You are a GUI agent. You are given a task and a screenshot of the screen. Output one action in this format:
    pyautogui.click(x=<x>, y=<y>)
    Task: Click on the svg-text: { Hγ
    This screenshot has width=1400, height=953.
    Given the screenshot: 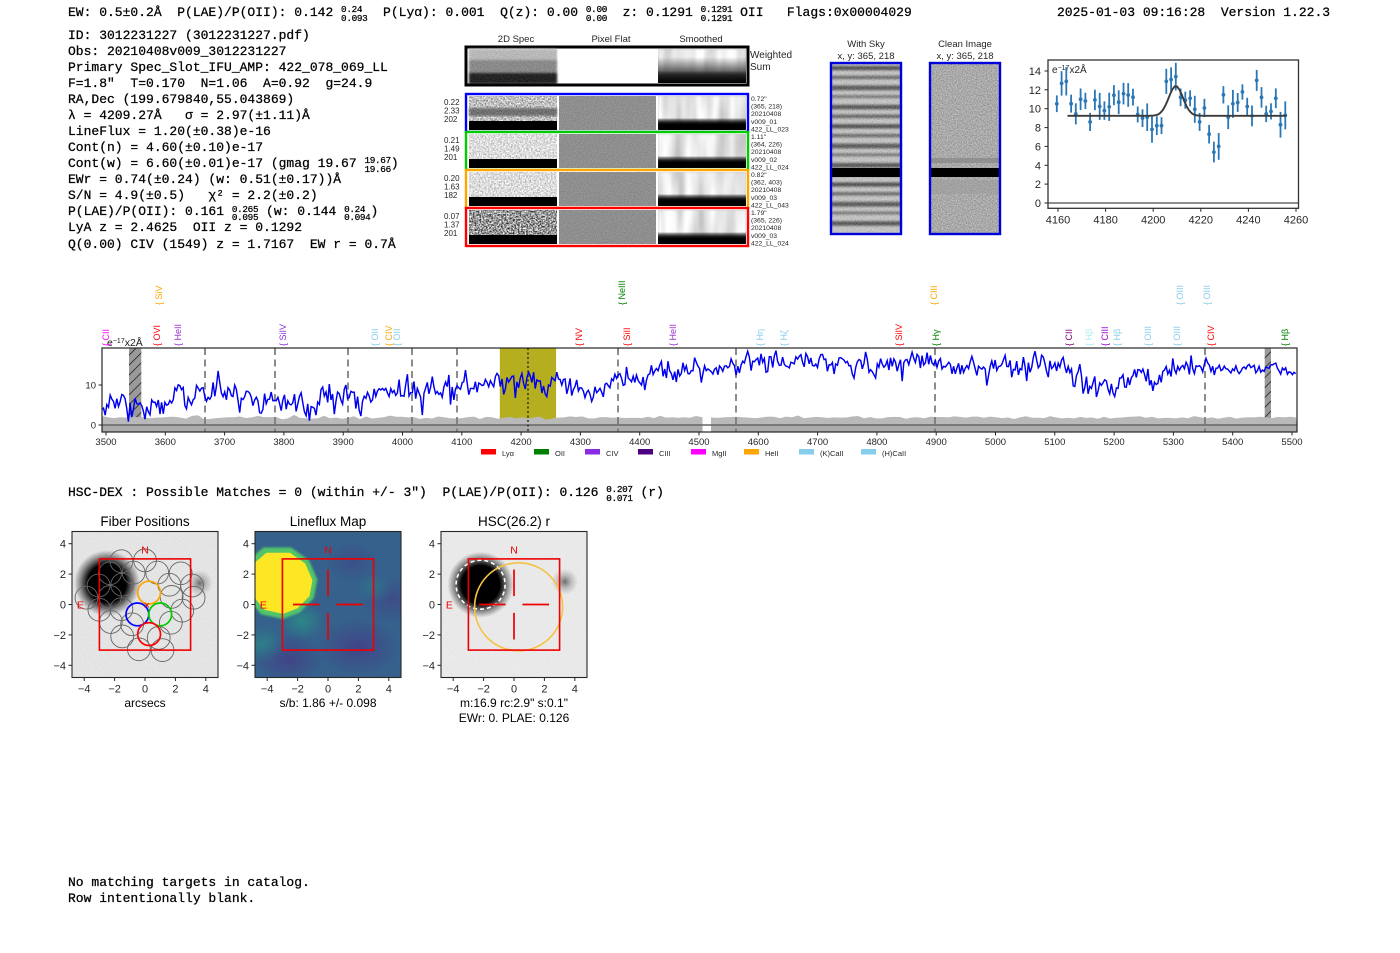 What is the action you would take?
    pyautogui.click(x=936, y=337)
    